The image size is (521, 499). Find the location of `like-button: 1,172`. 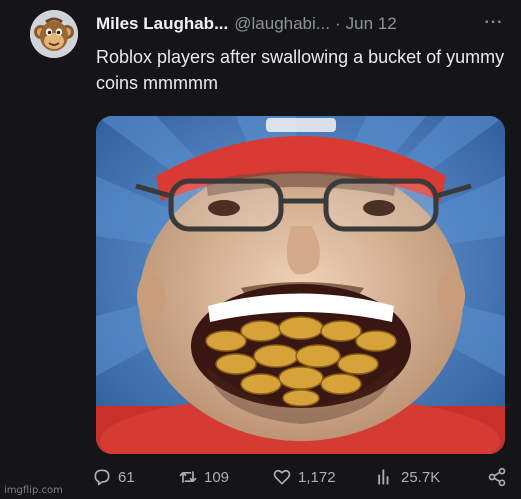

like-button: 1,172 is located at coordinates (304, 477).